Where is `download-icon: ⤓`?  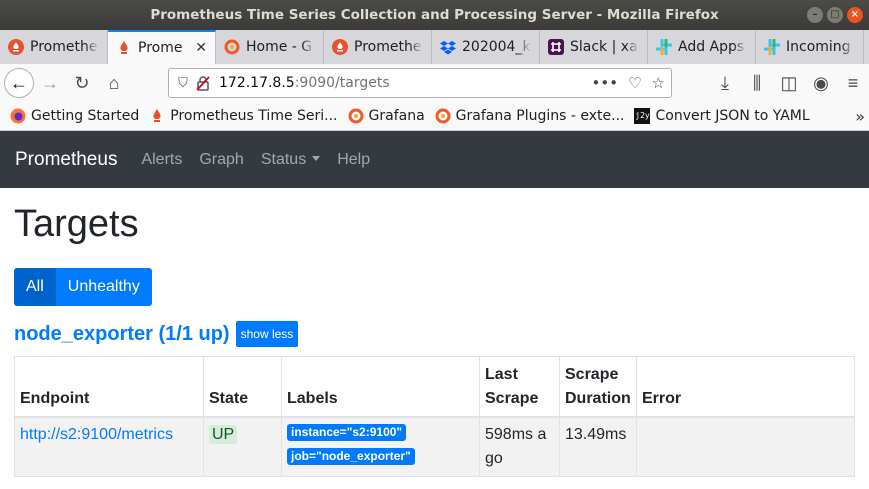
download-icon: ⤓ is located at coordinates (725, 83).